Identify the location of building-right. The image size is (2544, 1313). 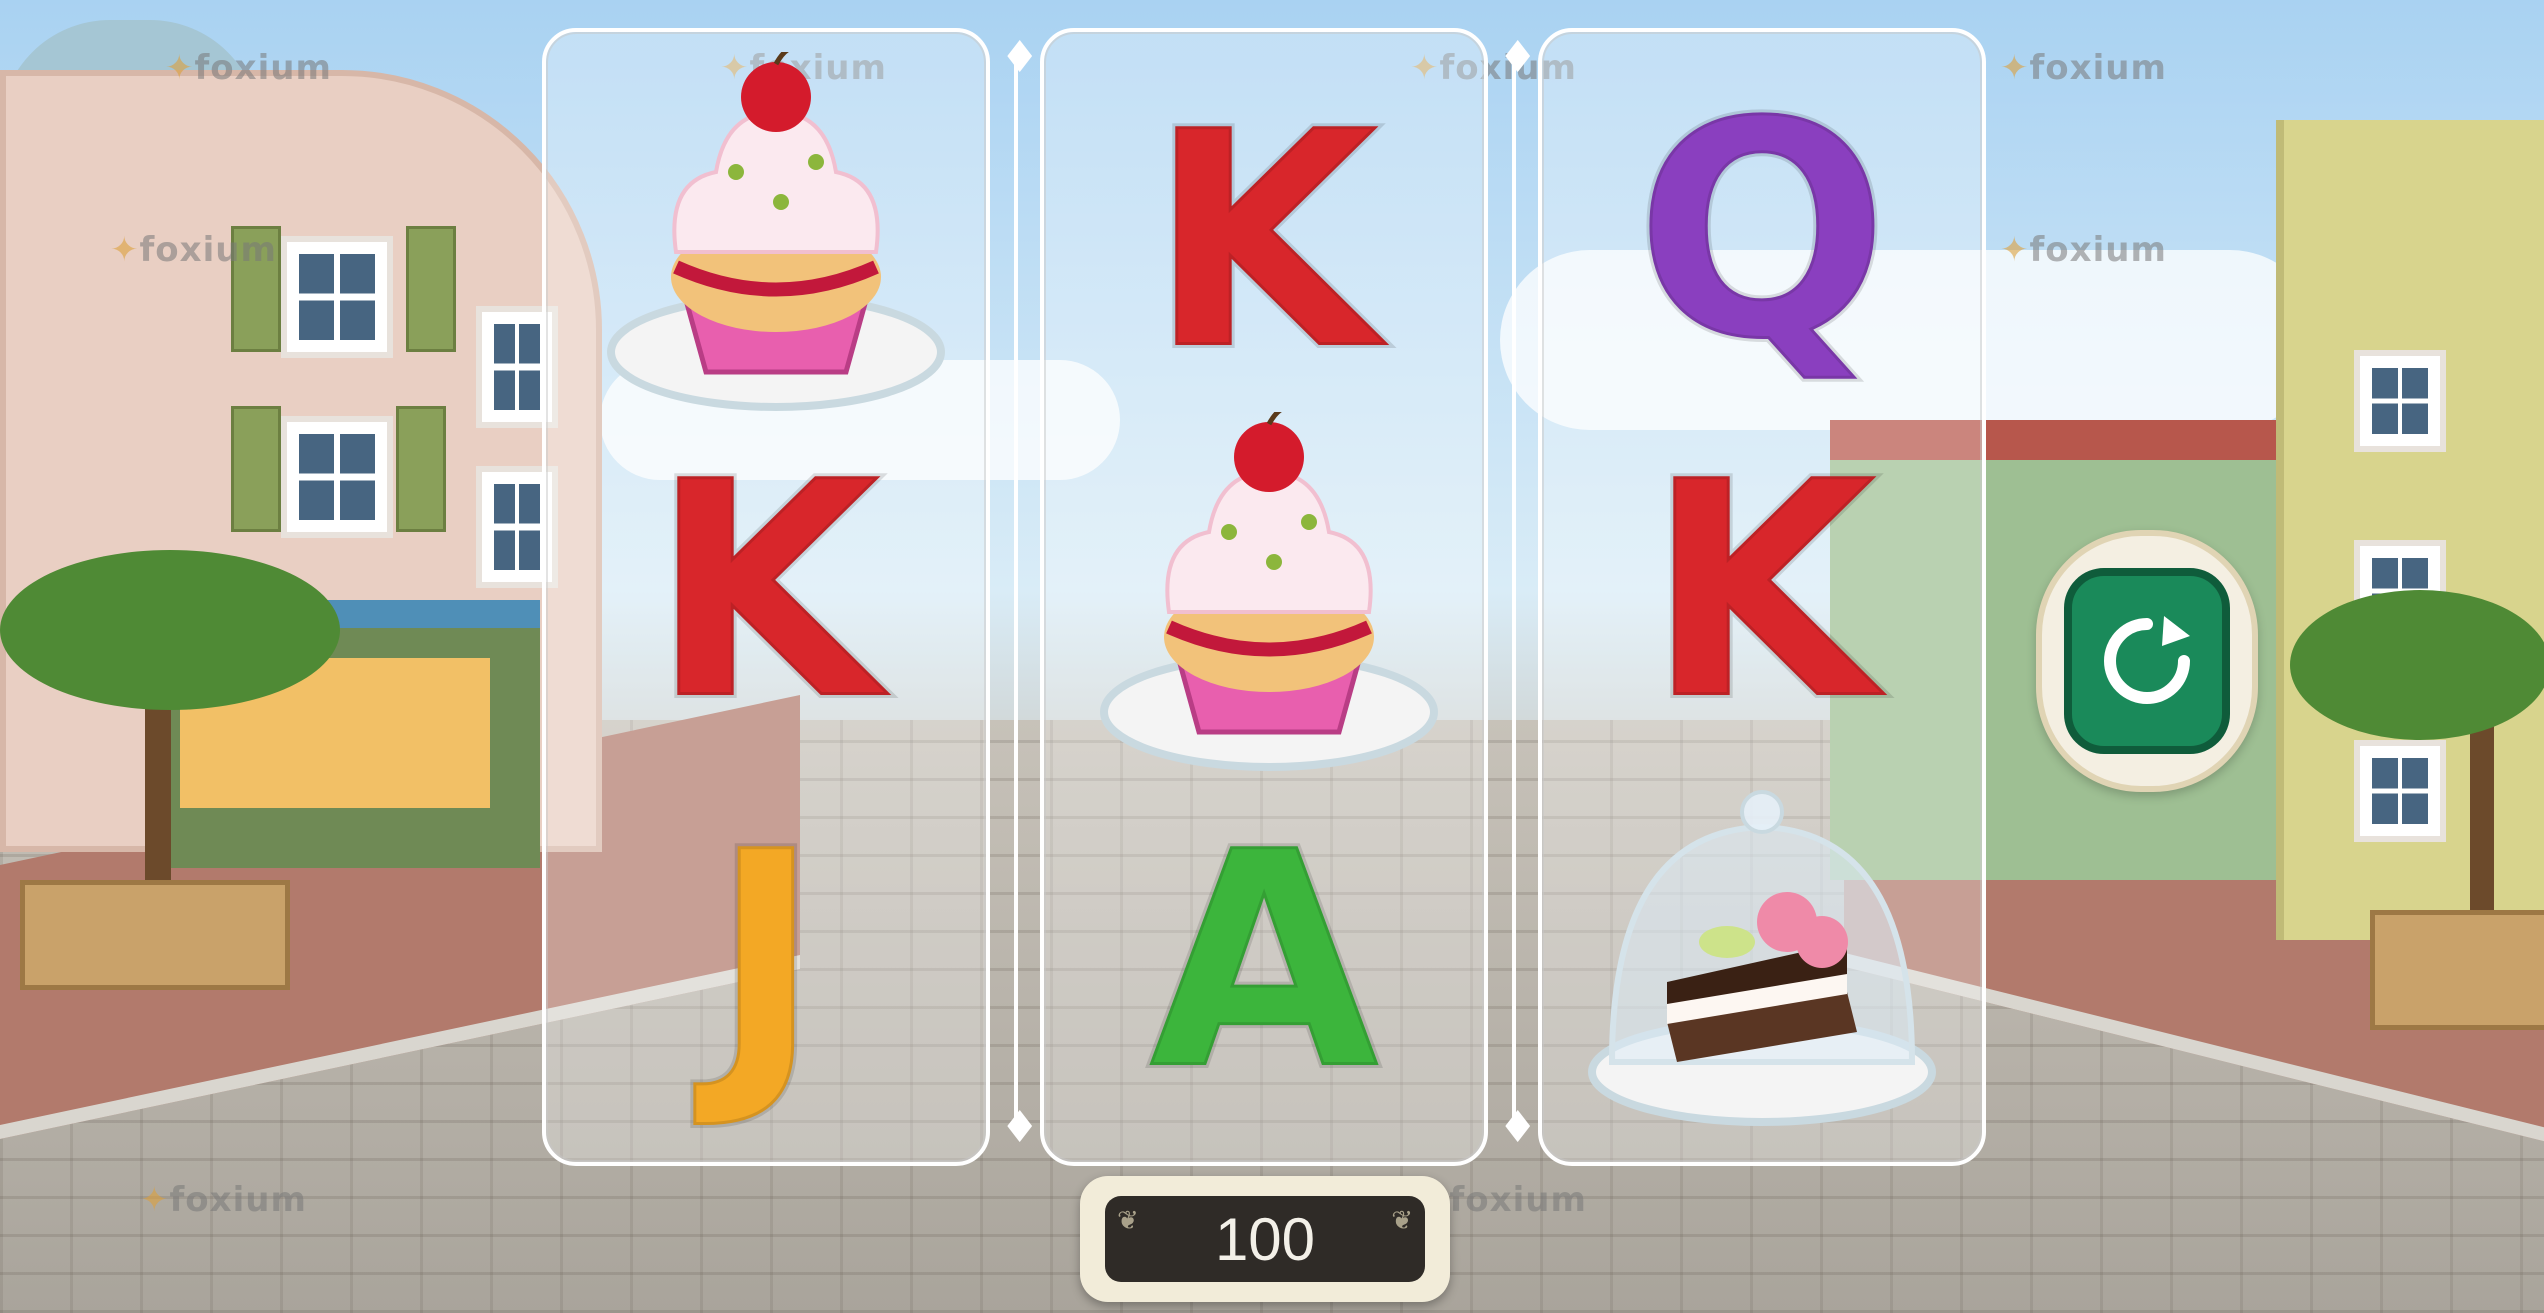
(2410, 530).